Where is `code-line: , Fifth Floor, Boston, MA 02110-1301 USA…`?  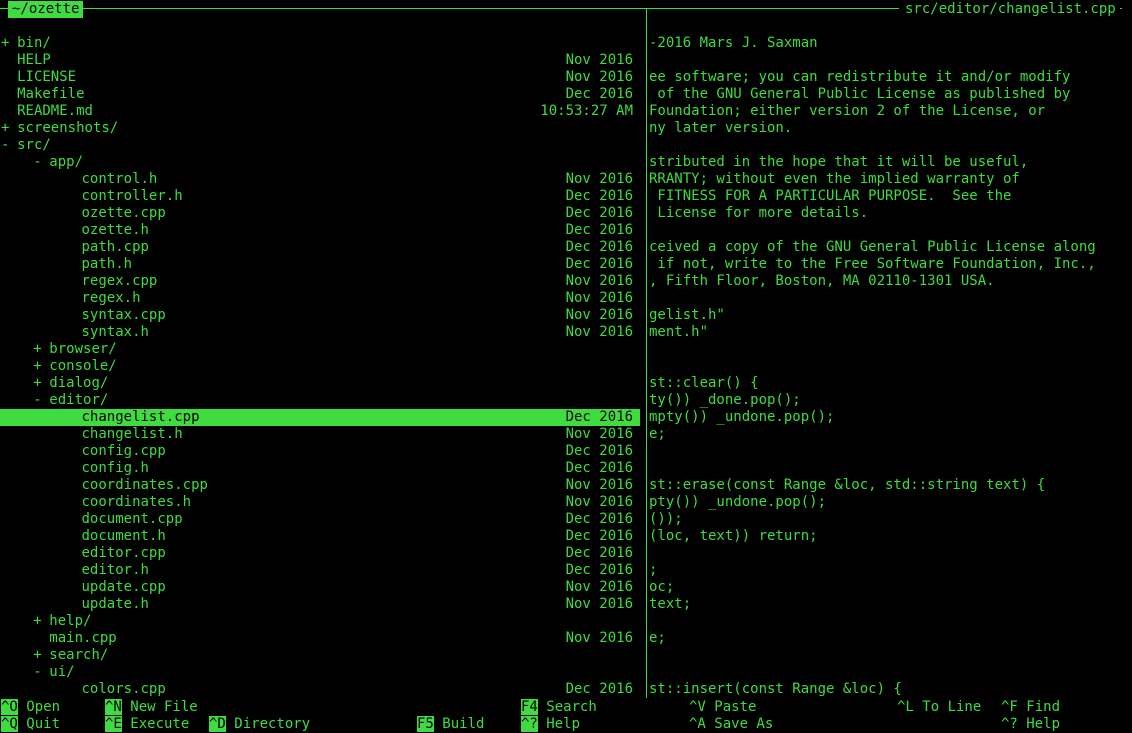 code-line: , Fifth Floor, Boston, MA 02110-1301 USA… is located at coordinates (822, 281).